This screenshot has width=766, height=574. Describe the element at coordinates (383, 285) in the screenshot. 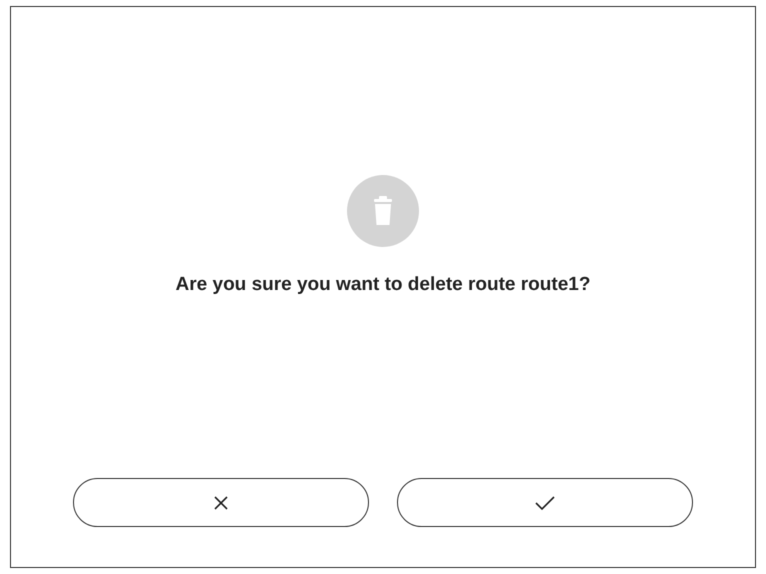

I see `confirmation-message: Are you sure you want to delete route route1?` at that location.